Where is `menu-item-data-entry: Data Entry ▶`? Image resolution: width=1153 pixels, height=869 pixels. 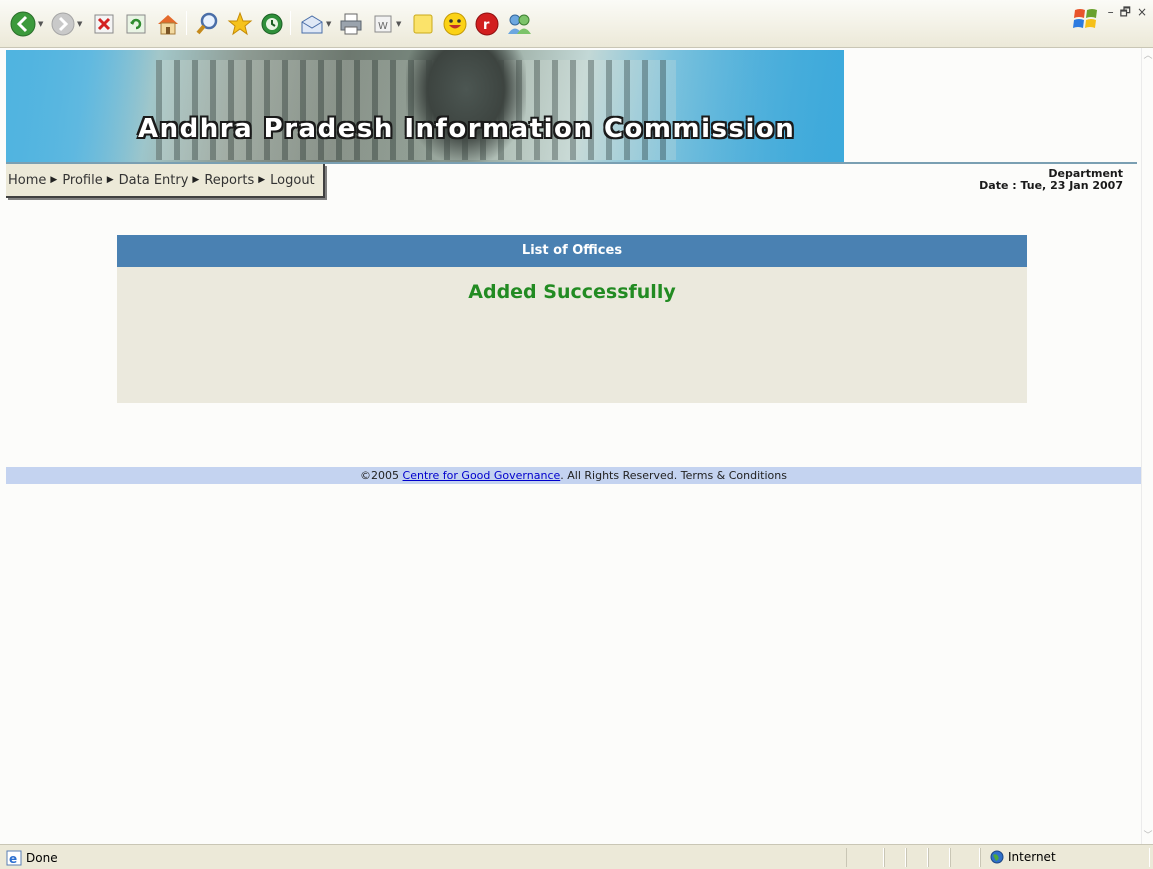
menu-item-data-entry: Data Entry ▶ is located at coordinates (162, 180).